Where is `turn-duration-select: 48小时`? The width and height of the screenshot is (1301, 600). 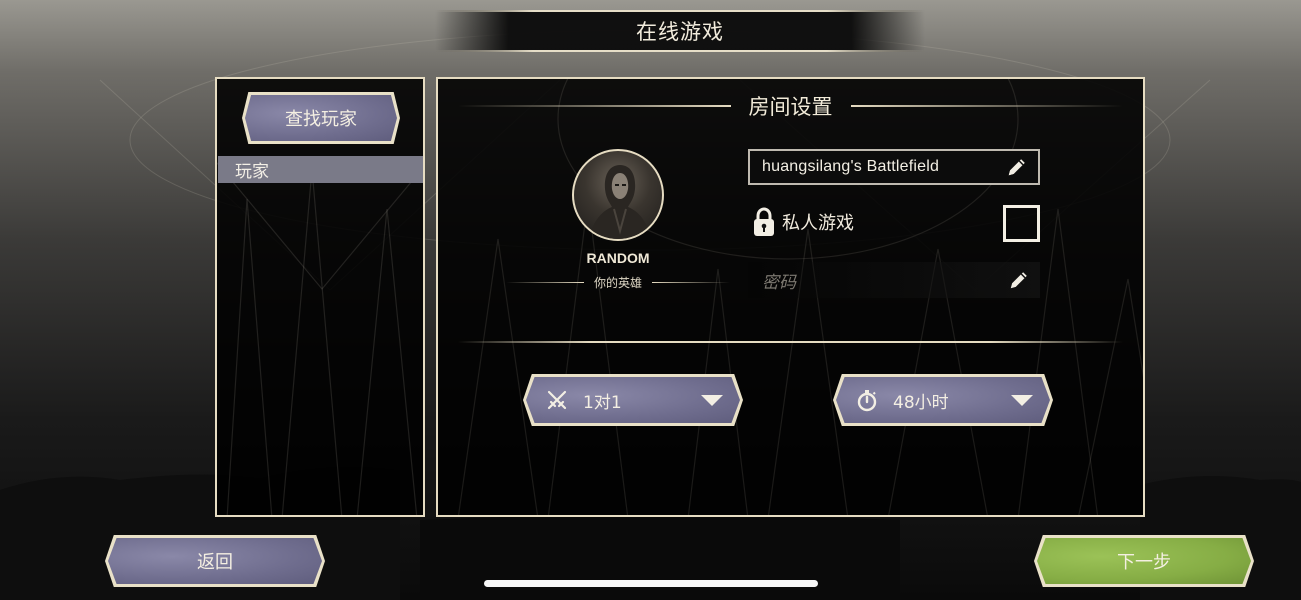 turn-duration-select: 48小时 is located at coordinates (943, 400).